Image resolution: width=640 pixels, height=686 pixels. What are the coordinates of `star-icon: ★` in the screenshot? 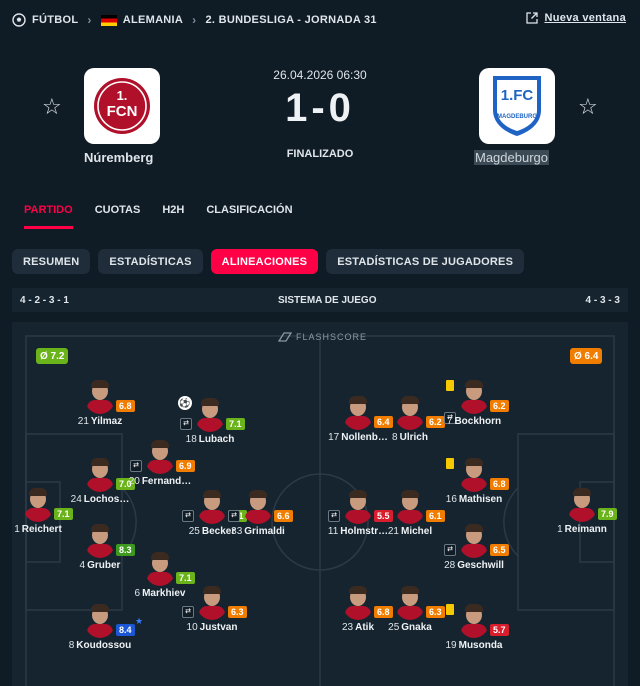 It's located at (139, 621).